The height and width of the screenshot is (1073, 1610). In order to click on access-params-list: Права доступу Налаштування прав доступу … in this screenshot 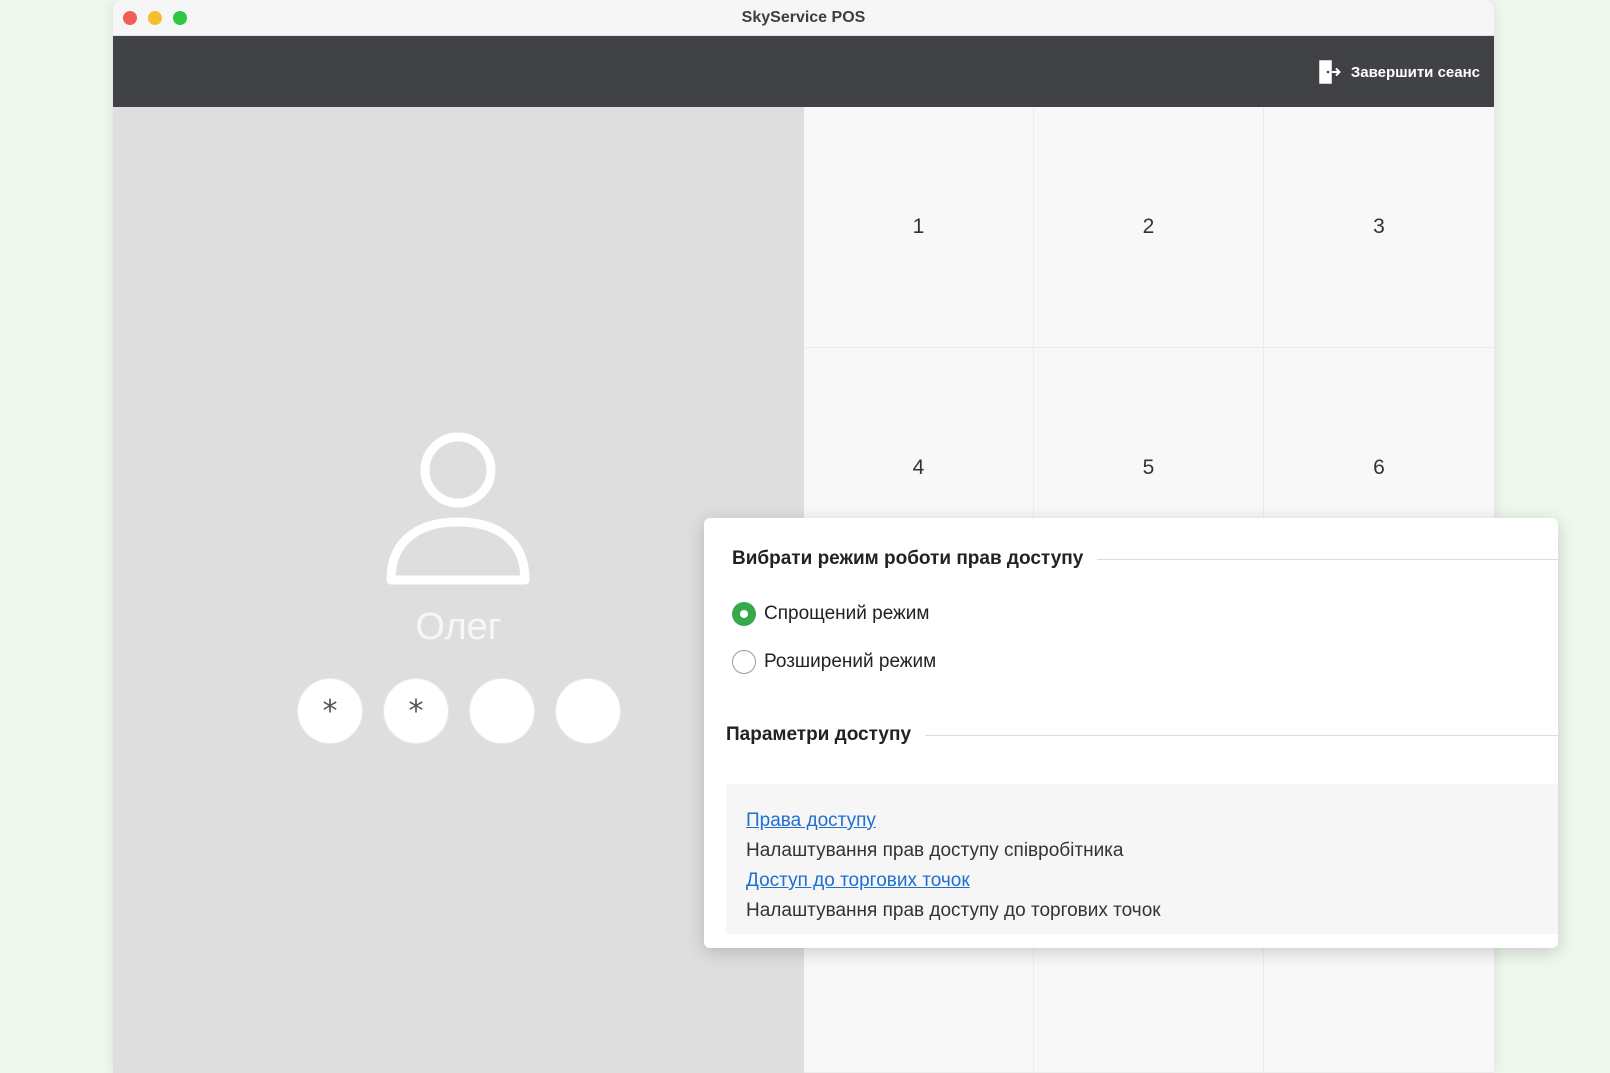, I will do `click(1142, 859)`.